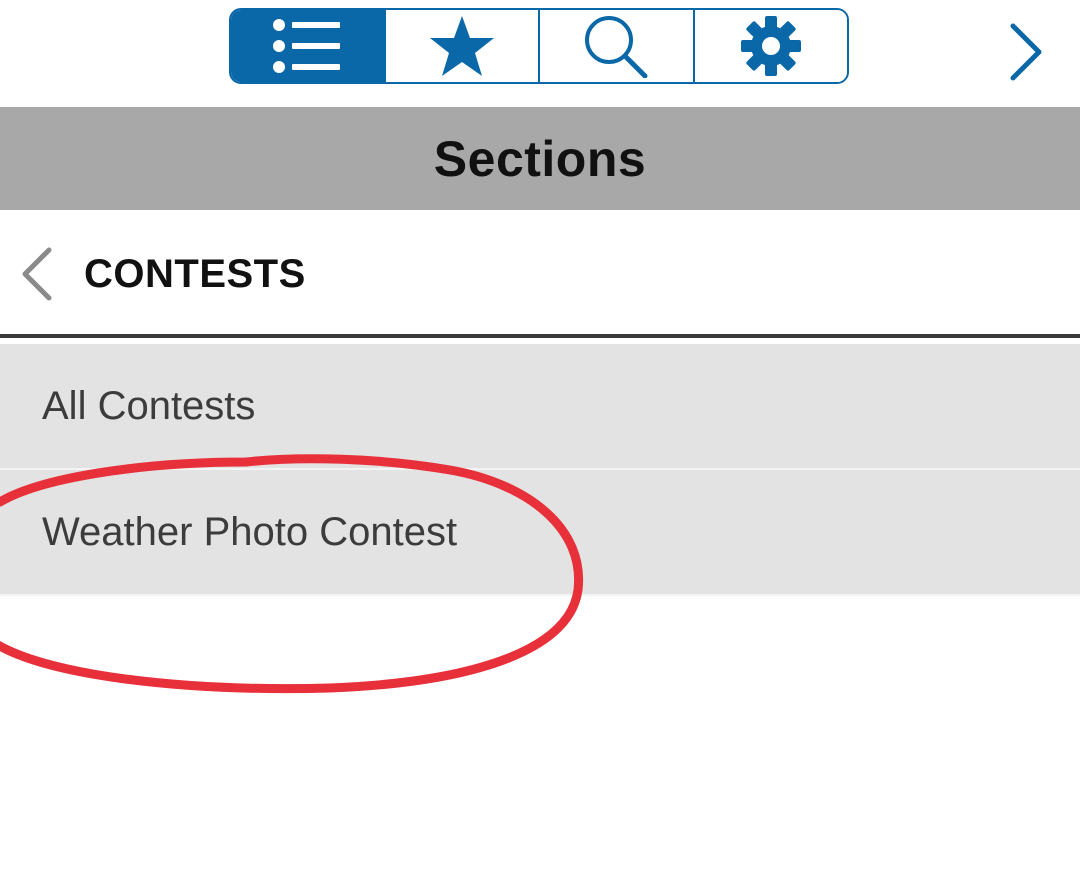  I want to click on chevron-left-icon, so click(37, 274).